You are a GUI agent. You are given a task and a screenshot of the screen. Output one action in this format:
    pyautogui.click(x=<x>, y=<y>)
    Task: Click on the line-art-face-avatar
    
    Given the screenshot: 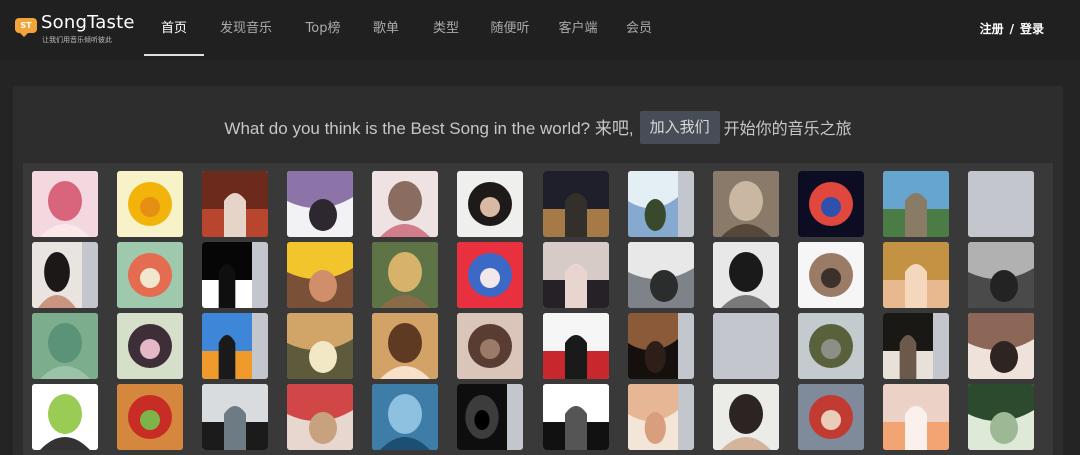 What is the action you would take?
    pyautogui.click(x=575, y=417)
    